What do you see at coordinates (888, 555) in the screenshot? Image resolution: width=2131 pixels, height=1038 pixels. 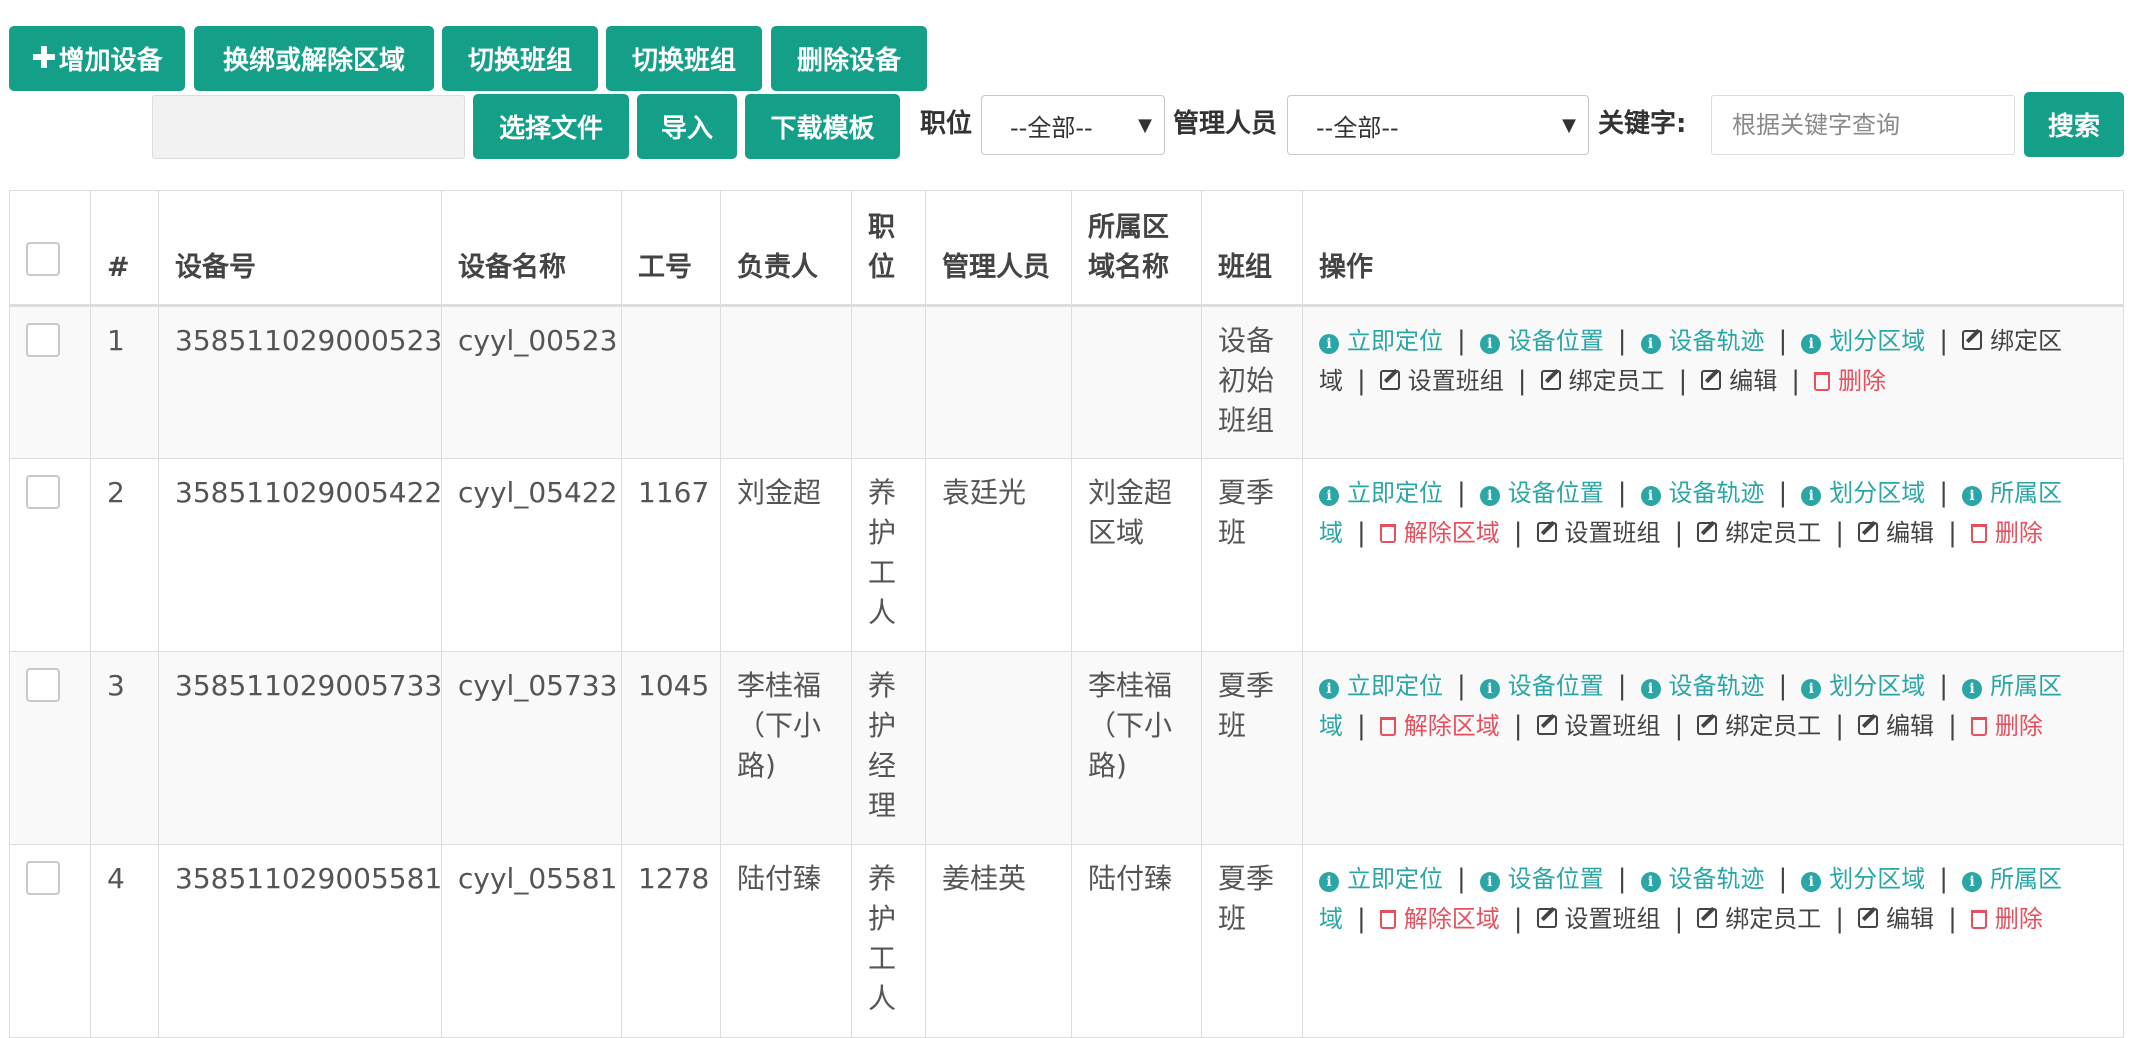 I see `cell-position: 养护工人` at bounding box center [888, 555].